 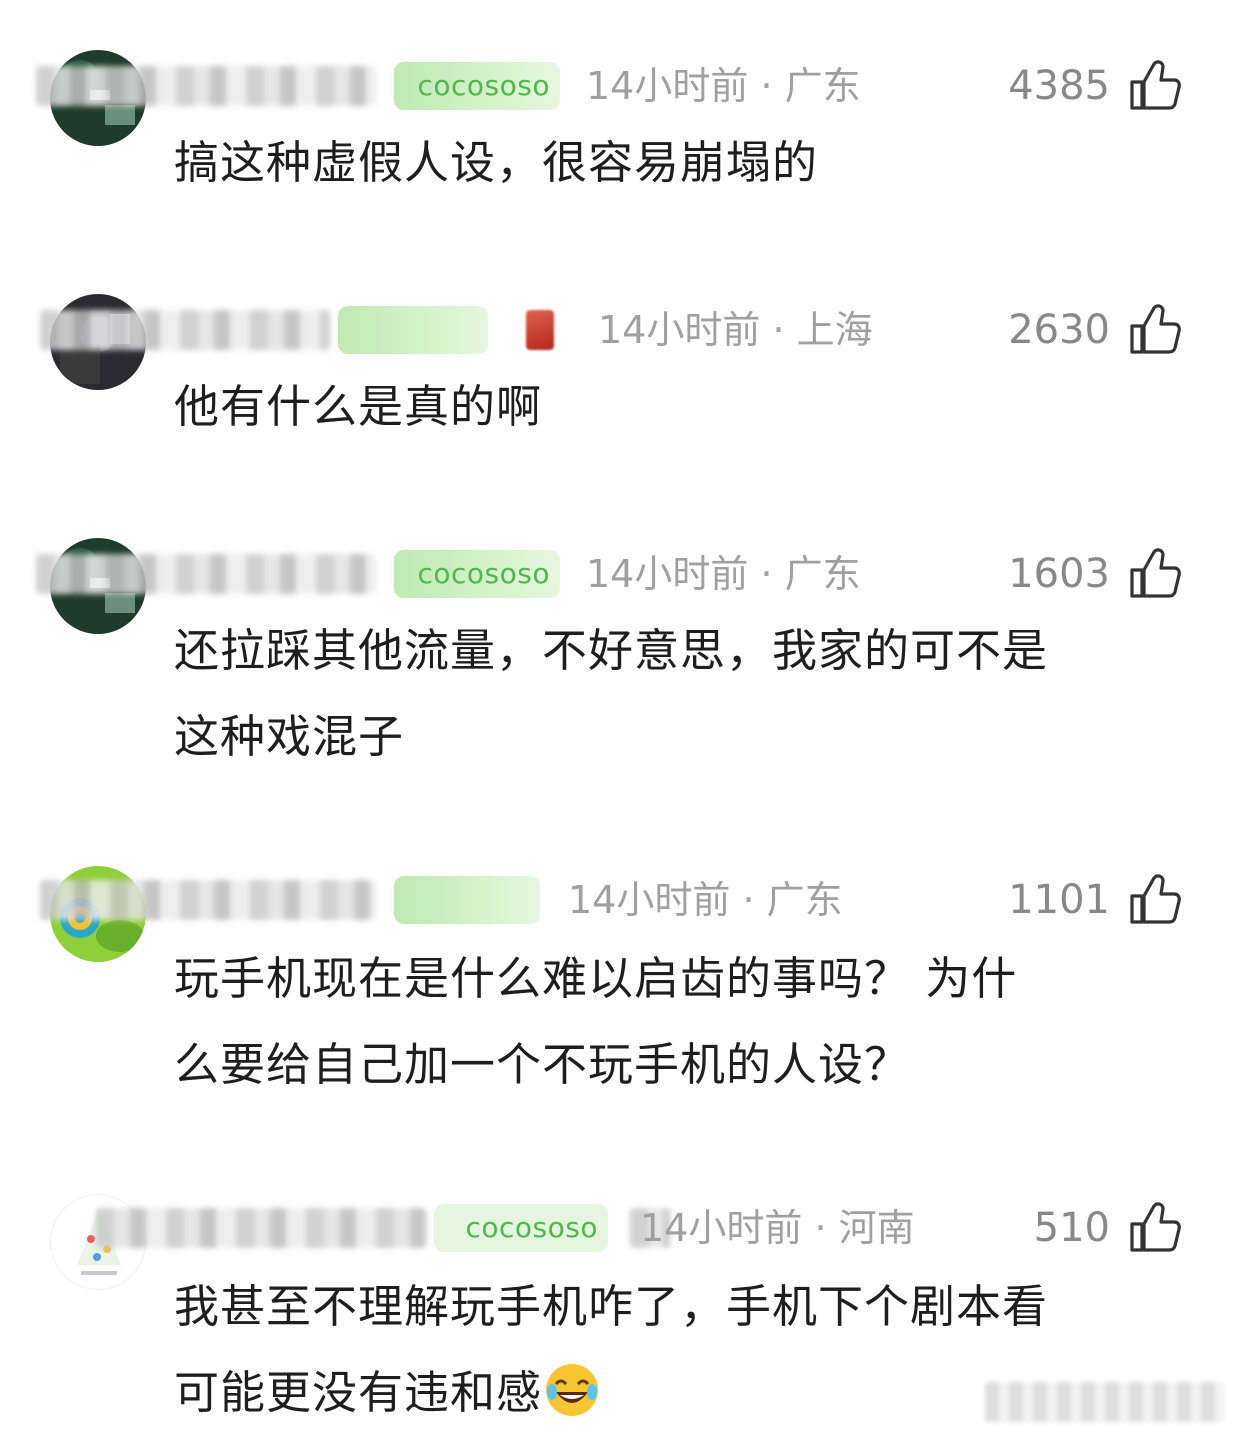 I want to click on comment-text-line: 他有什么是真的啊, so click(x=358, y=406).